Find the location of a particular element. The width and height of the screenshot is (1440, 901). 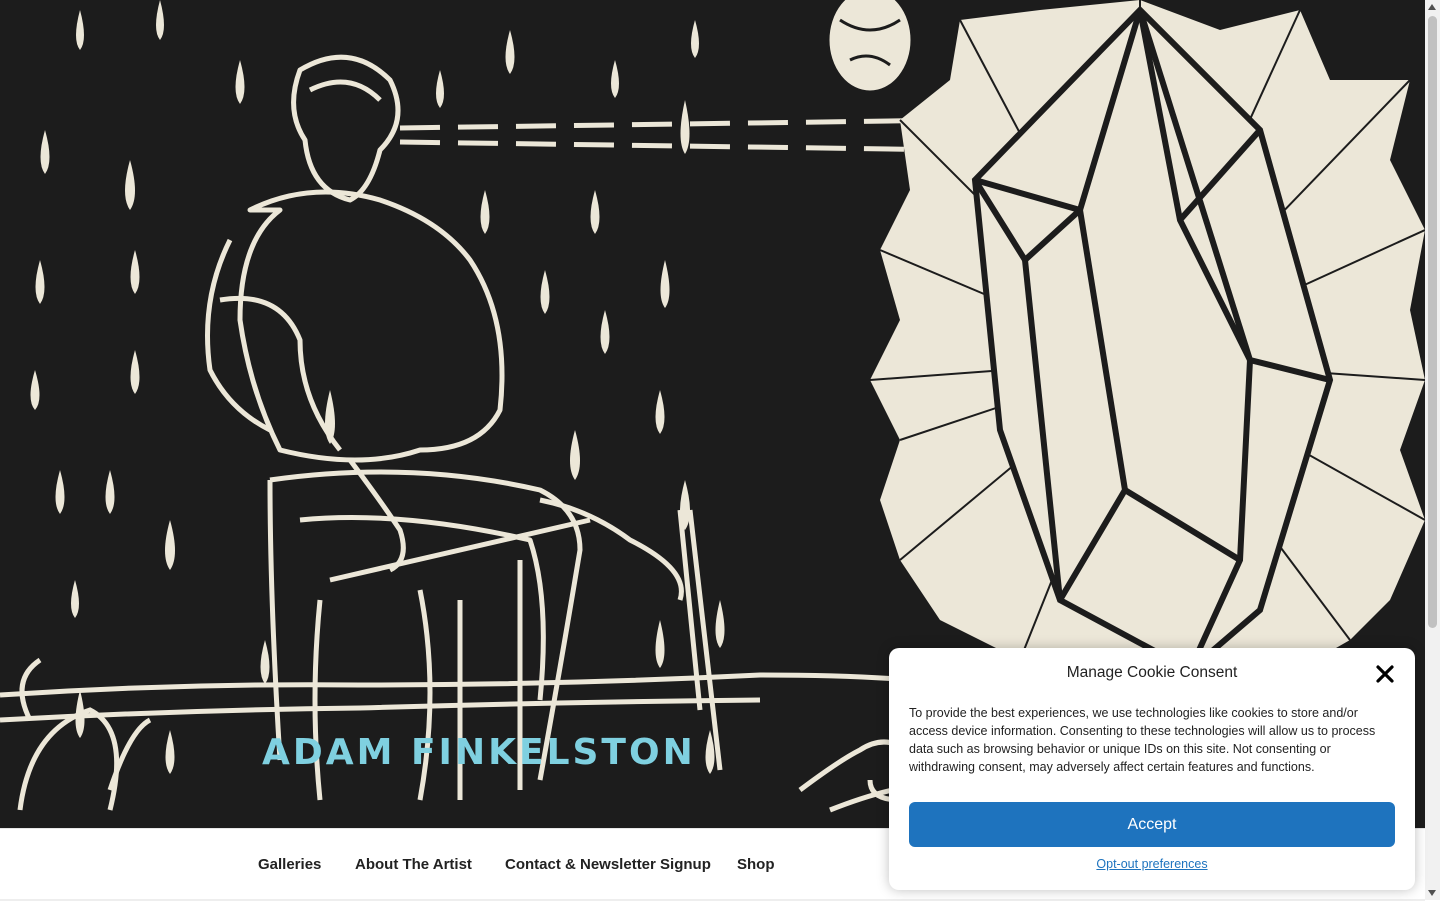

scroll-down-arrow-icon is located at coordinates (1432, 893).